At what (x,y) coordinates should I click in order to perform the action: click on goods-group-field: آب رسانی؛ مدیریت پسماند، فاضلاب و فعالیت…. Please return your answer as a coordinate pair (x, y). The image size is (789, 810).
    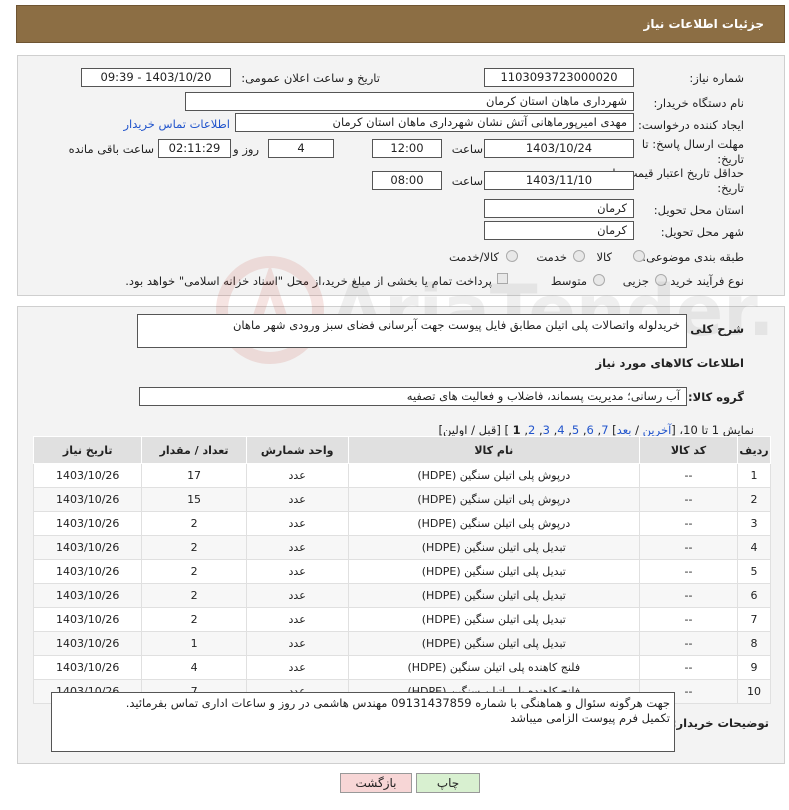
    Looking at the image, I should click on (413, 396).